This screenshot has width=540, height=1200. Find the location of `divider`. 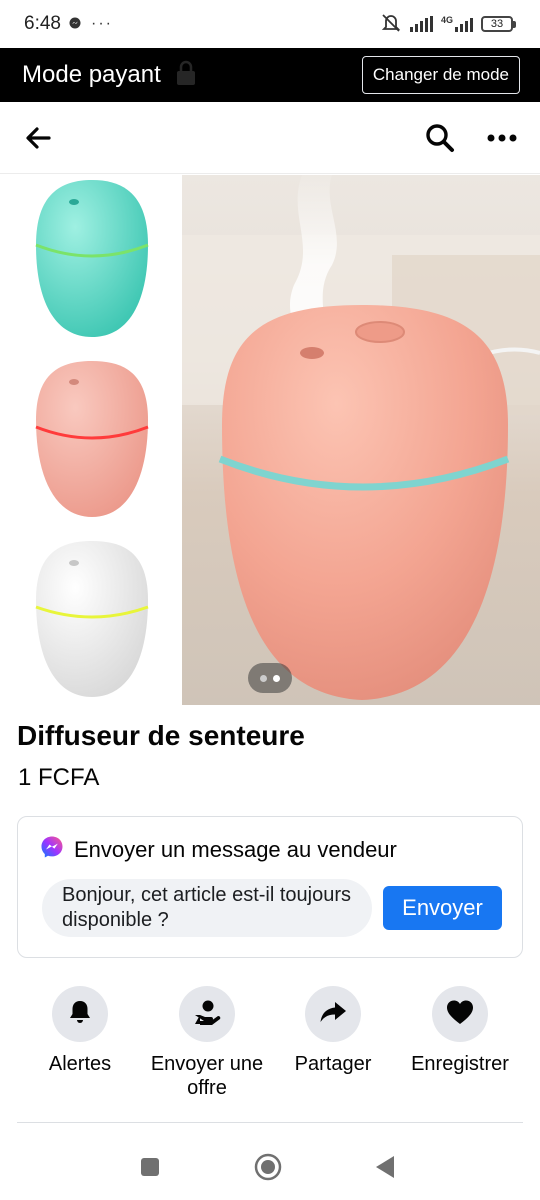

divider is located at coordinates (270, 1122).